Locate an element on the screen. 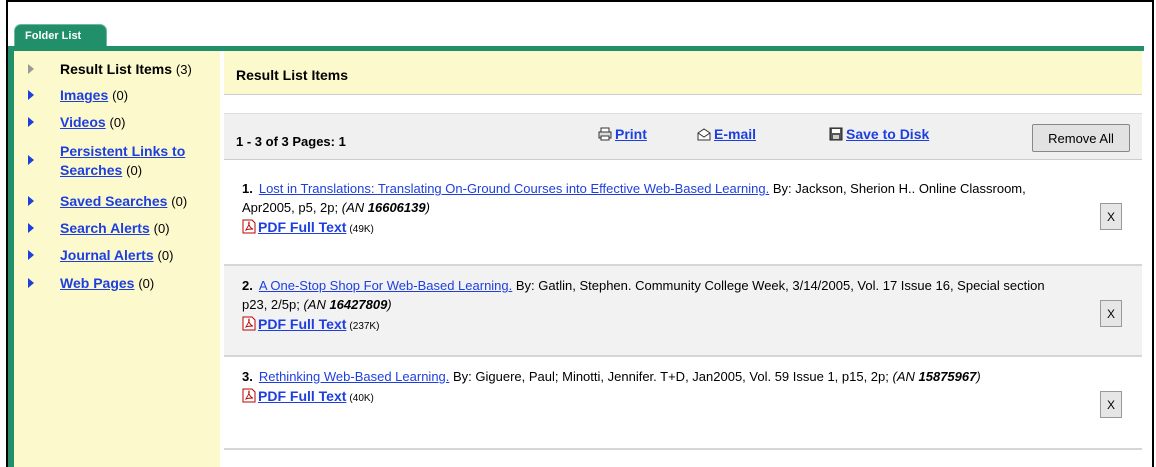 Image resolution: width=1156 pixels, height=467 pixels. result-title-link: Rethinking Web-Based Learning. is located at coordinates (354, 376).